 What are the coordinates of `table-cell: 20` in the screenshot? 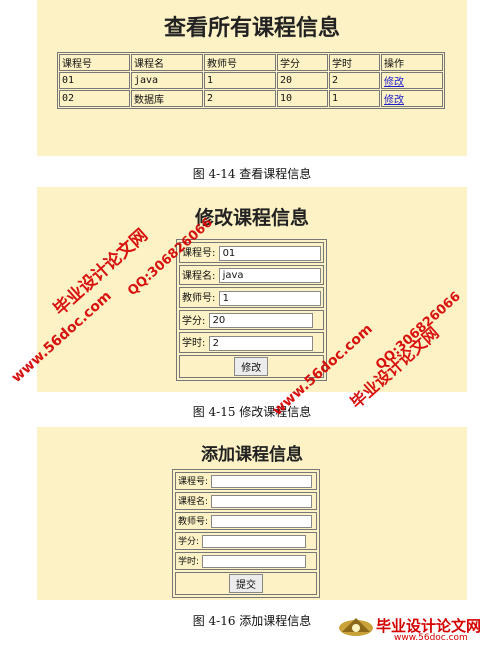 It's located at (302, 80).